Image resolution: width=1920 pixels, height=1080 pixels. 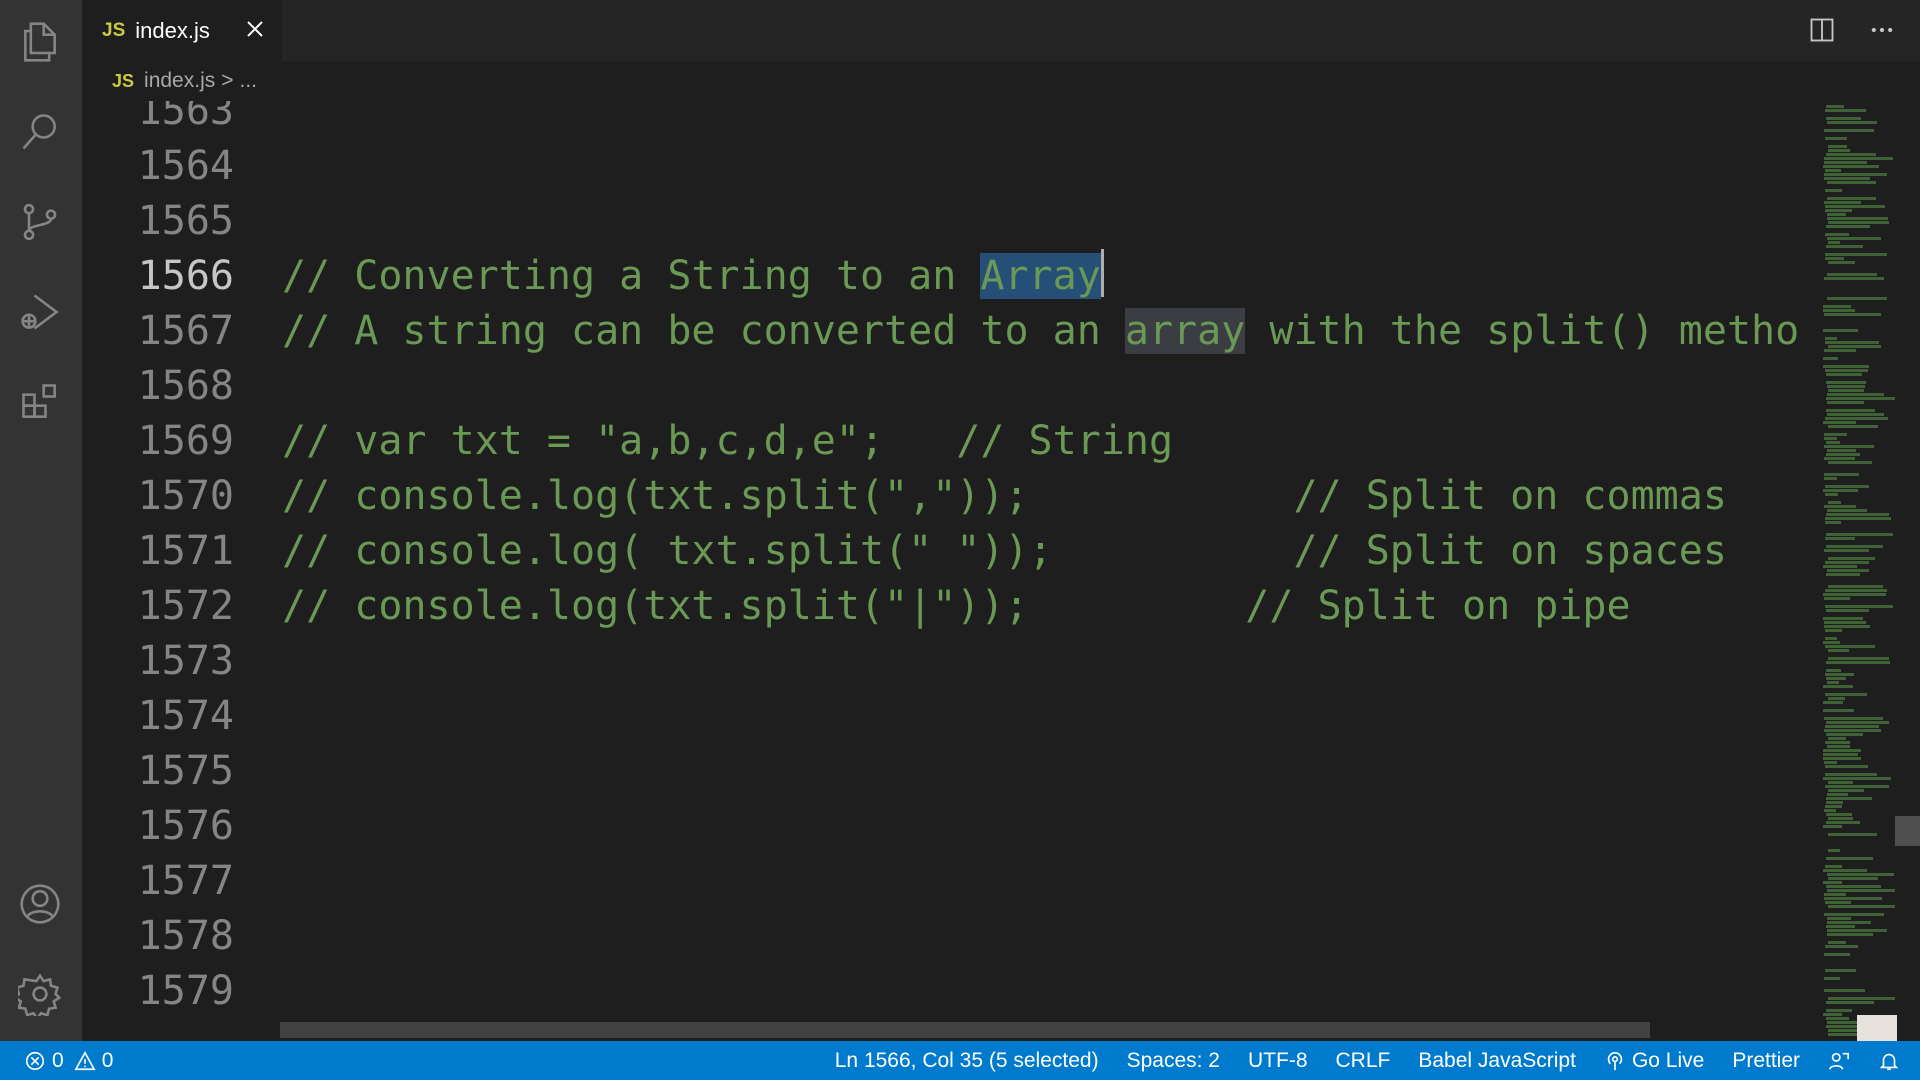 I want to click on indentation: Spaces: 2, so click(x=1173, y=1061).